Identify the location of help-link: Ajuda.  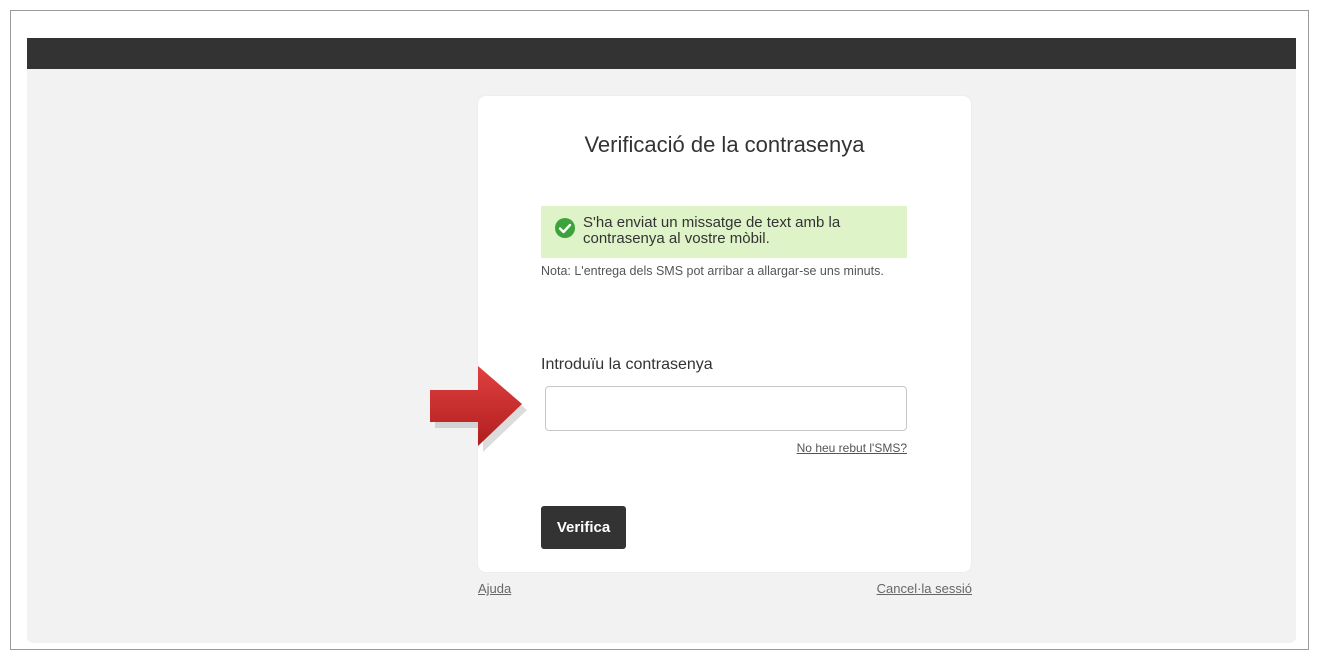
(494, 588).